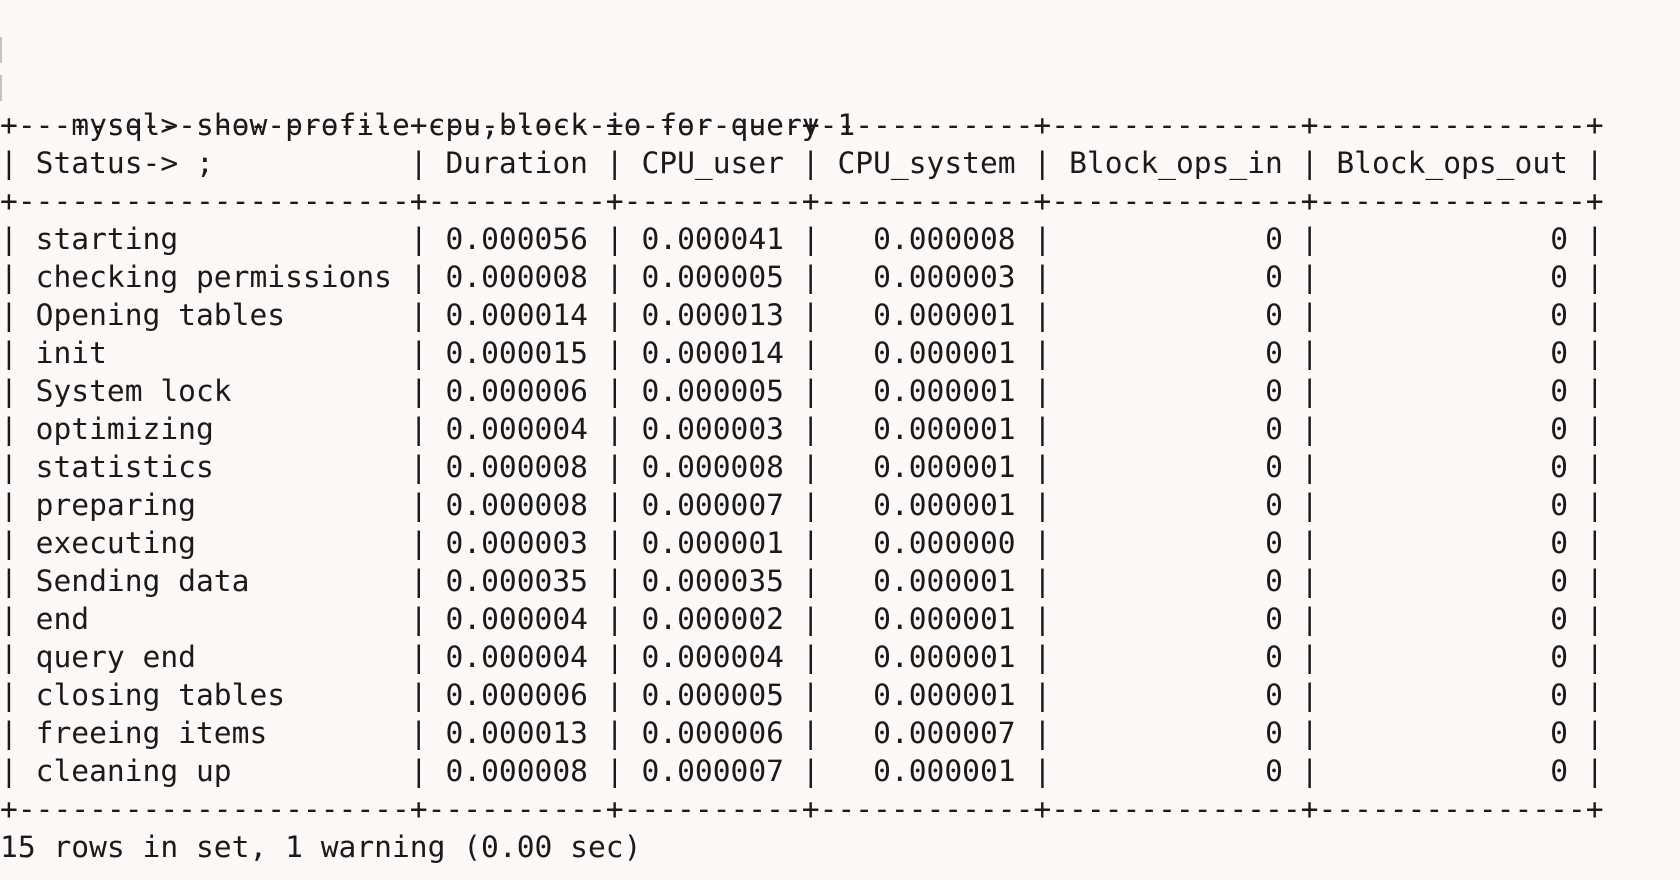 The height and width of the screenshot is (880, 1680). What do you see at coordinates (124, 467) in the screenshot?
I see `table-cell: statistics` at bounding box center [124, 467].